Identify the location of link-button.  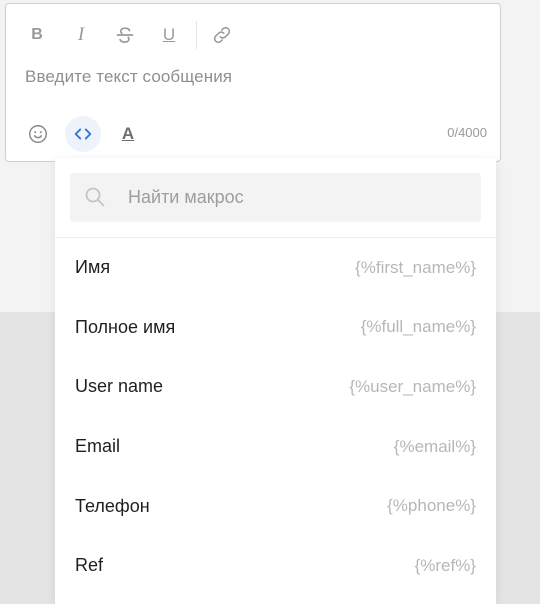
(222, 35).